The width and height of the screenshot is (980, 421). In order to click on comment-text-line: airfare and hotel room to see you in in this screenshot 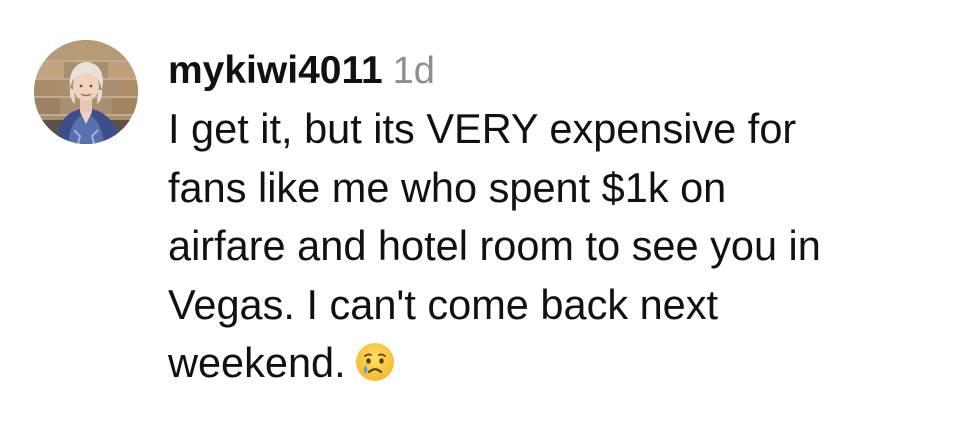, I will do `click(494, 245)`.